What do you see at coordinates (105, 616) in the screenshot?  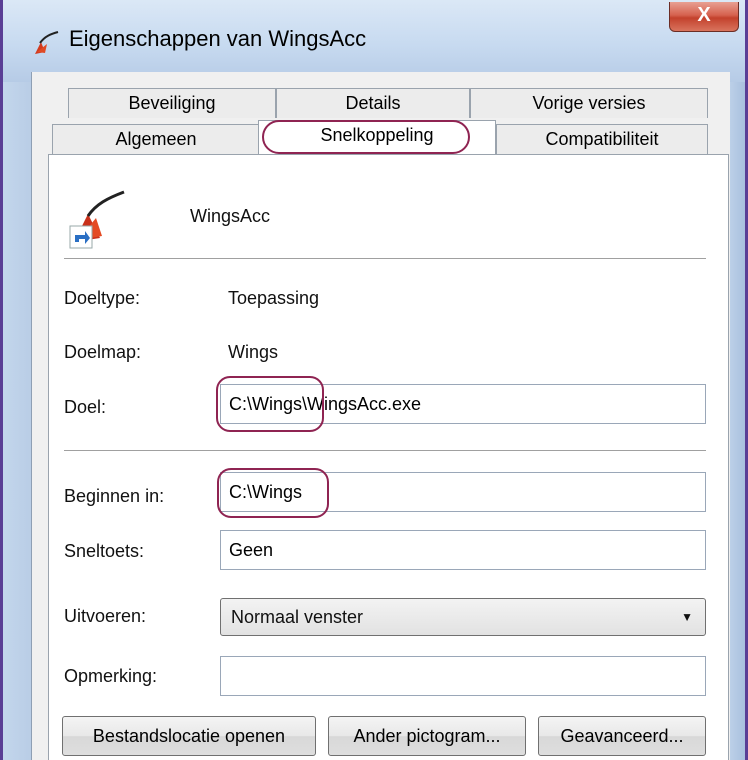 I see `uitvoeren-label: Uitvoeren:` at bounding box center [105, 616].